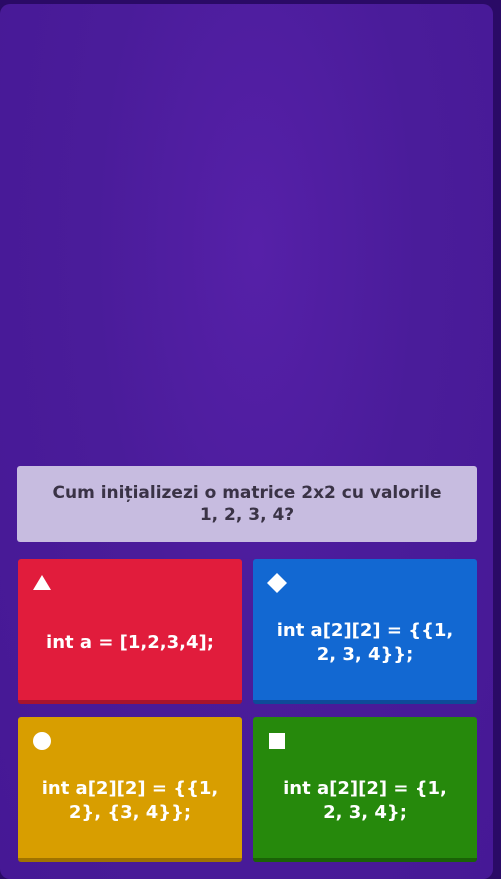 Image resolution: width=501 pixels, height=879 pixels. I want to click on answer-option-square: int a[2][2] = {1, 2, 3, 4};, so click(365, 789).